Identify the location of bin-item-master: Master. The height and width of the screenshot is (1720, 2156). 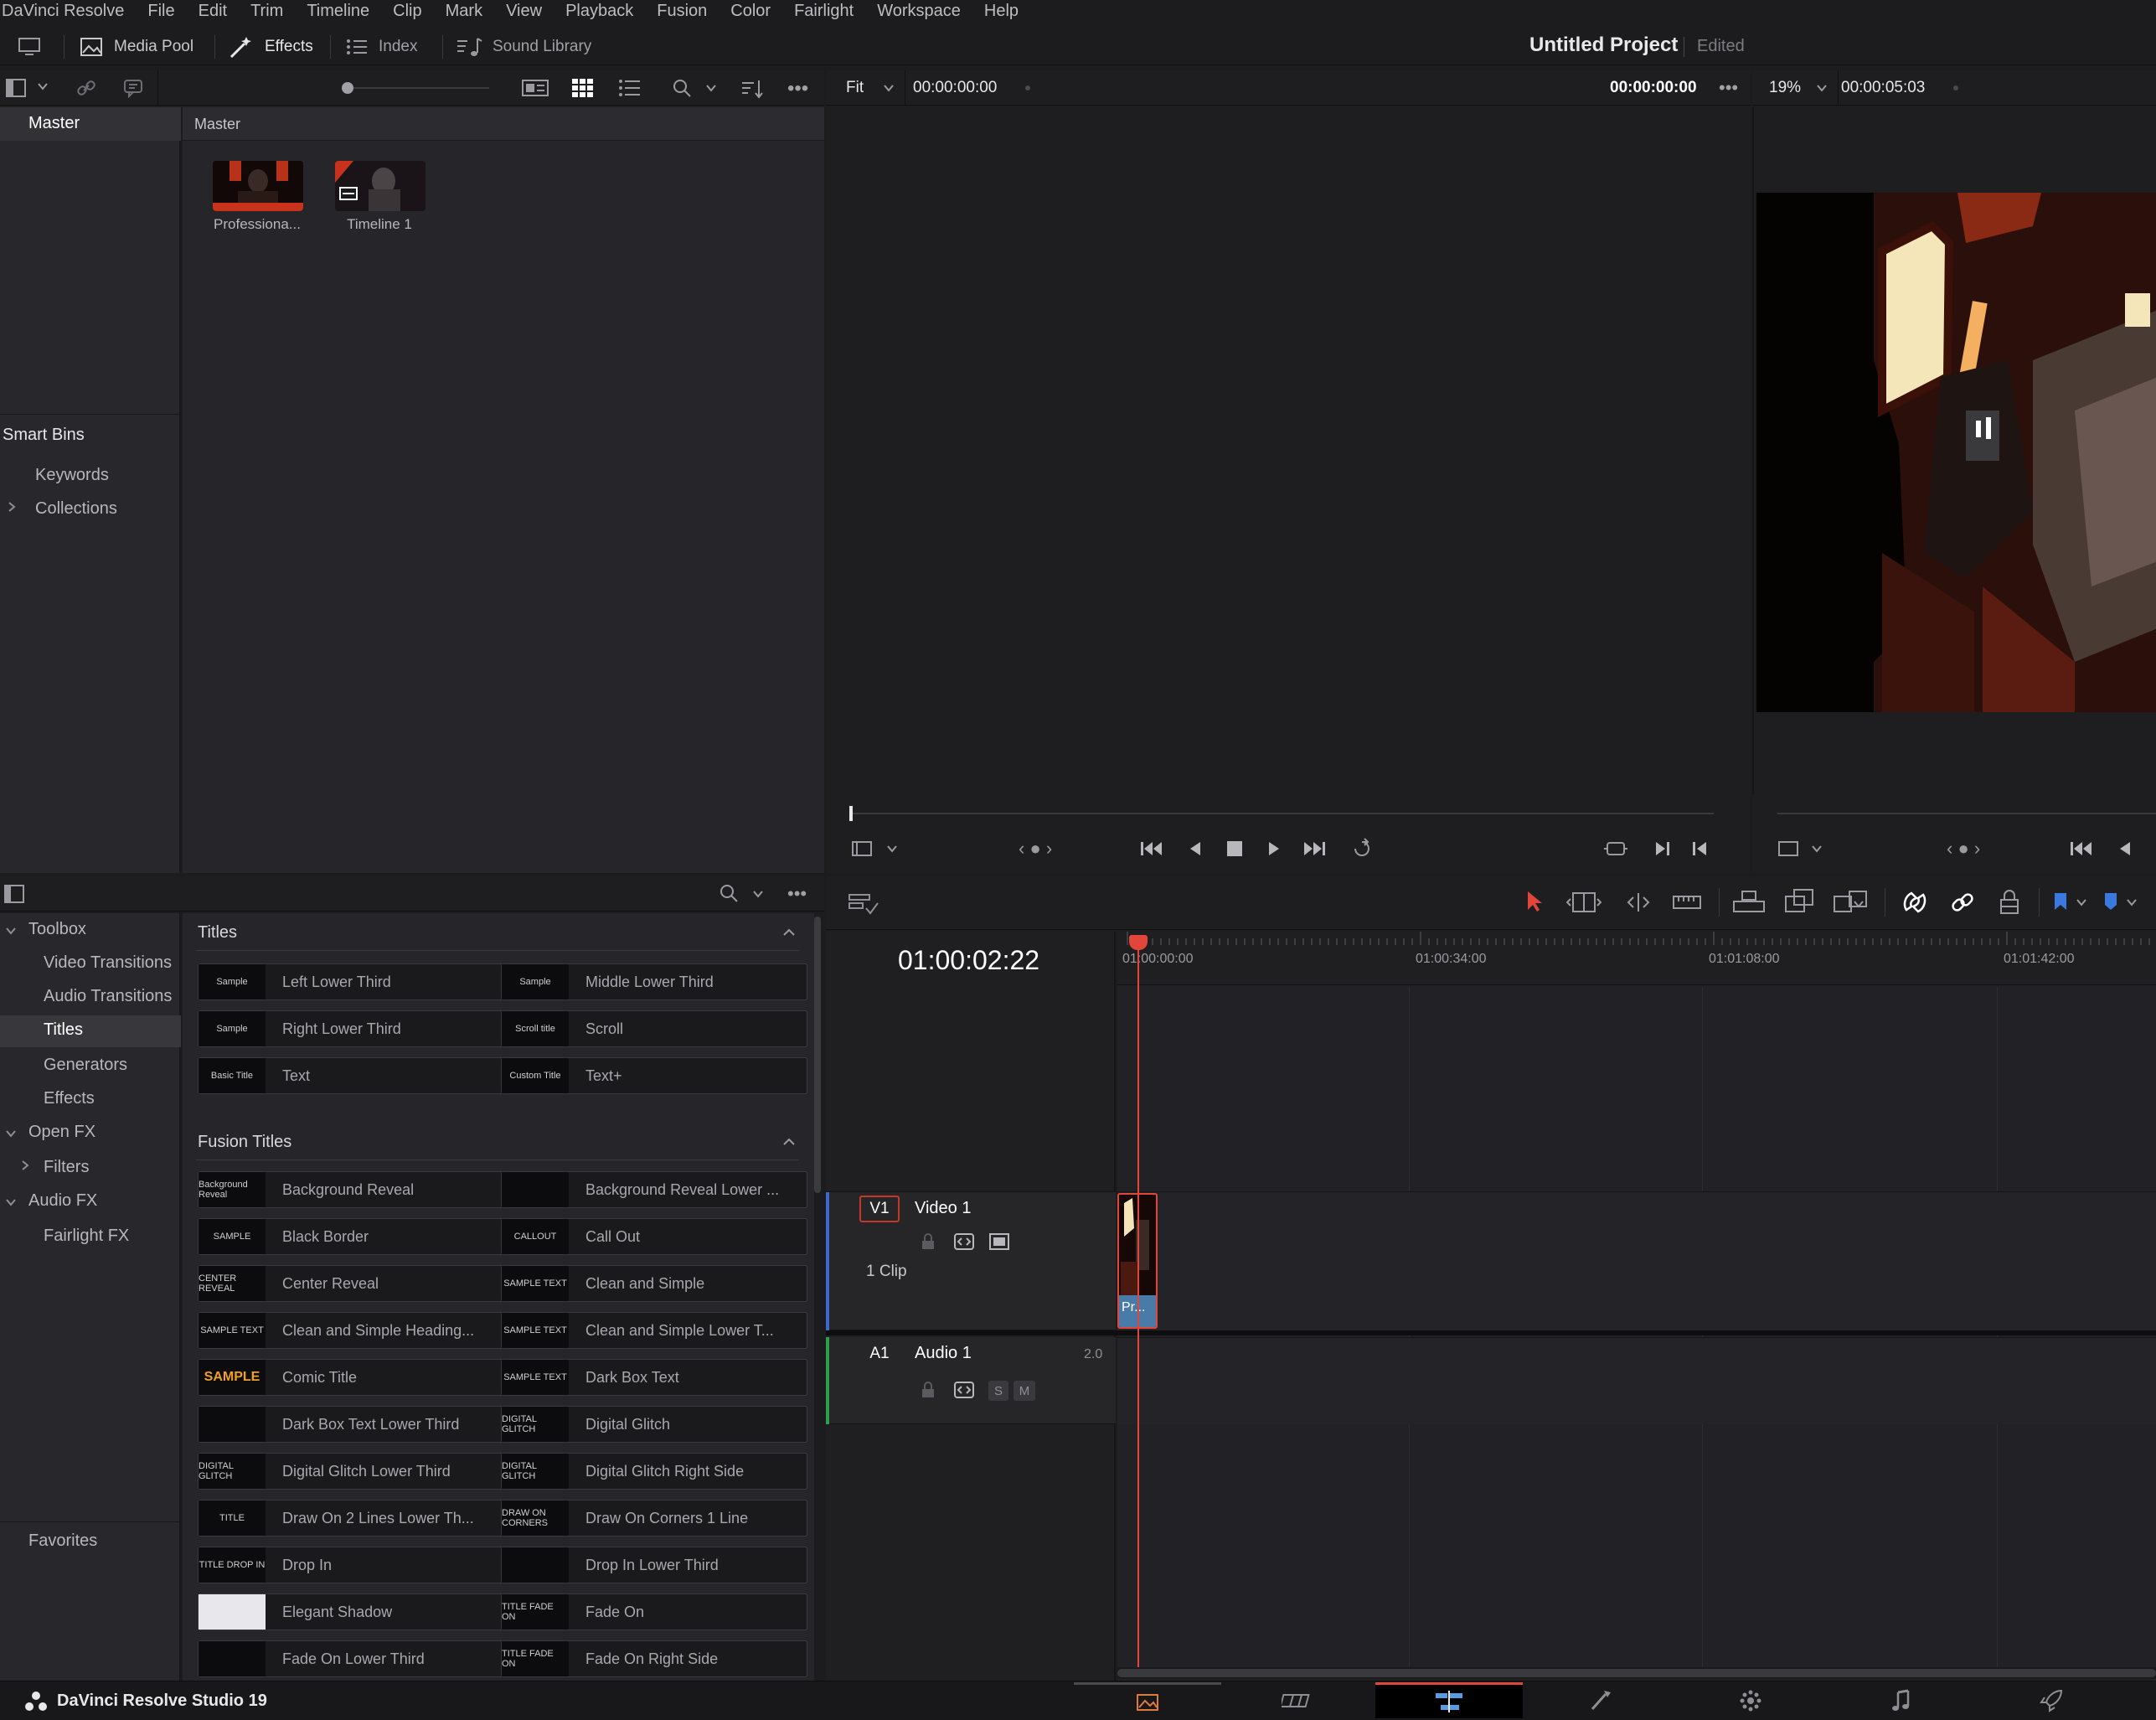
(90, 124).